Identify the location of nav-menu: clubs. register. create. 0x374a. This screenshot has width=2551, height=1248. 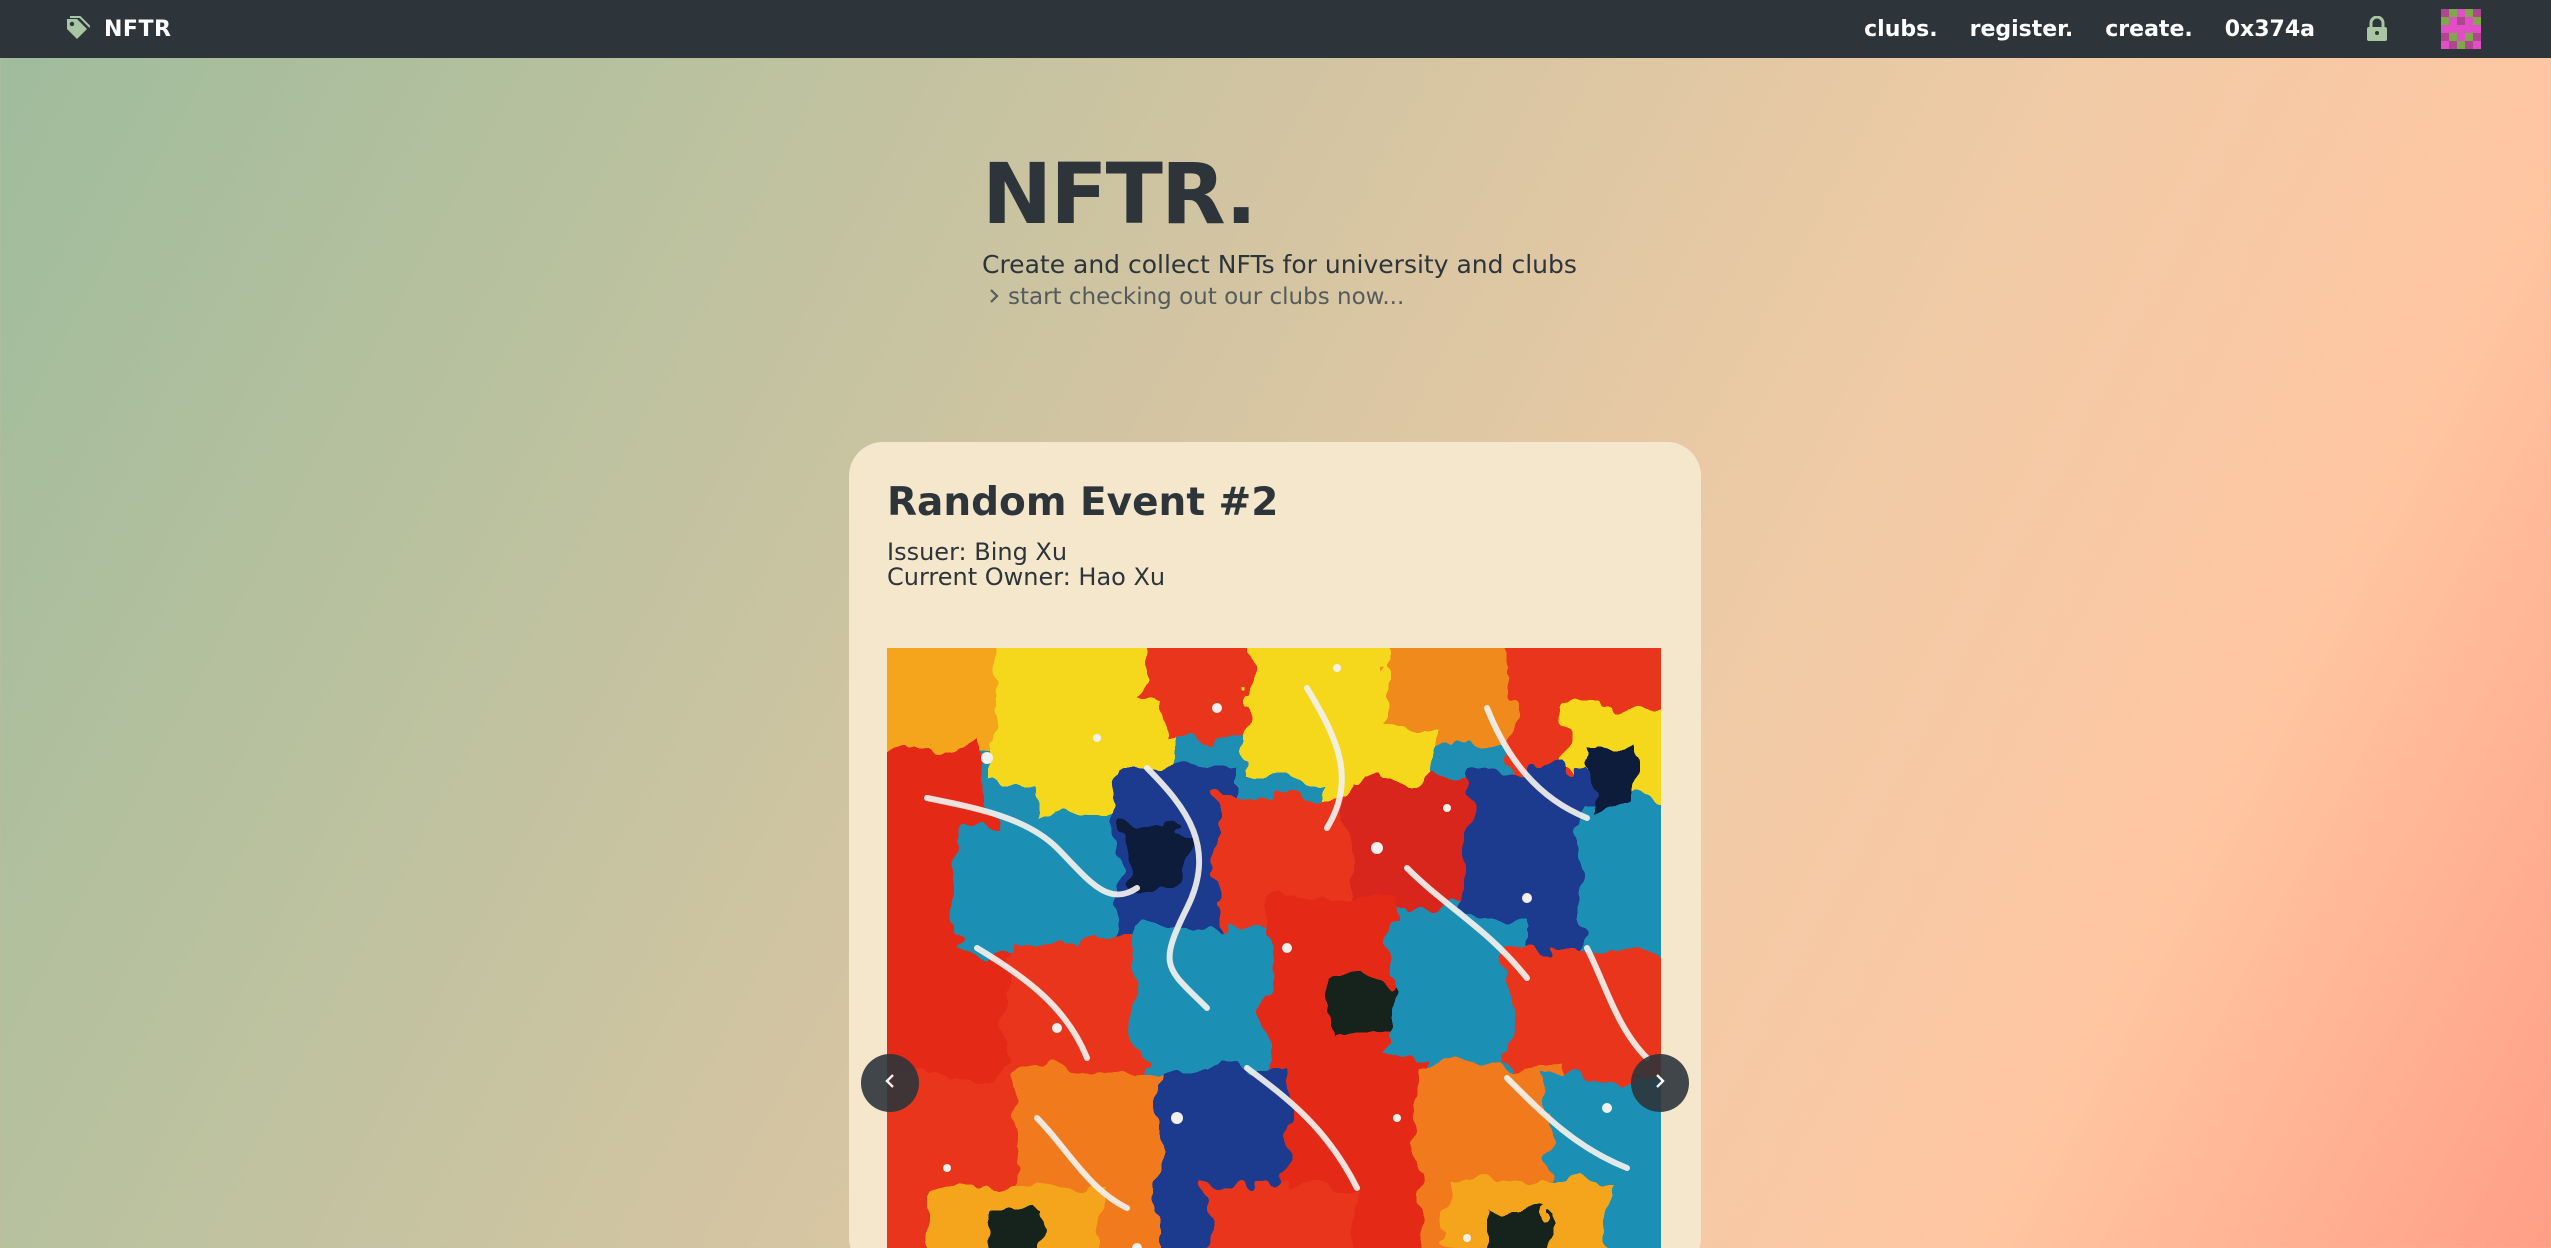
(2172, 29).